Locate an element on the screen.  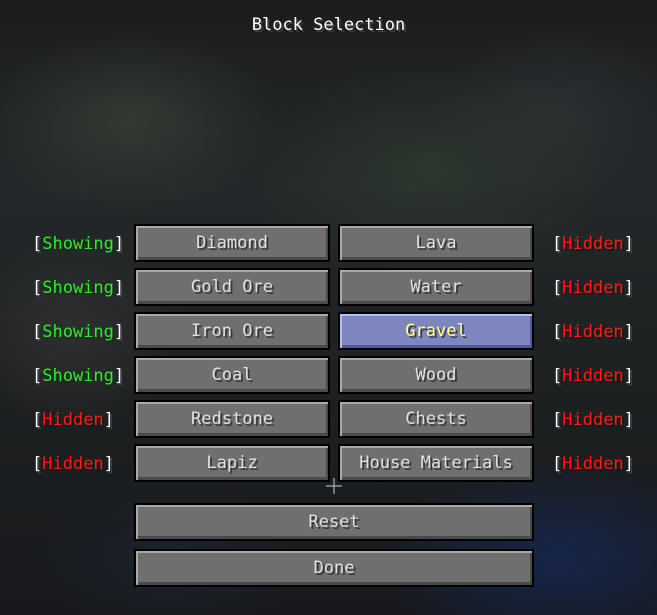
status-water: [Hidden] is located at coordinates (593, 288).